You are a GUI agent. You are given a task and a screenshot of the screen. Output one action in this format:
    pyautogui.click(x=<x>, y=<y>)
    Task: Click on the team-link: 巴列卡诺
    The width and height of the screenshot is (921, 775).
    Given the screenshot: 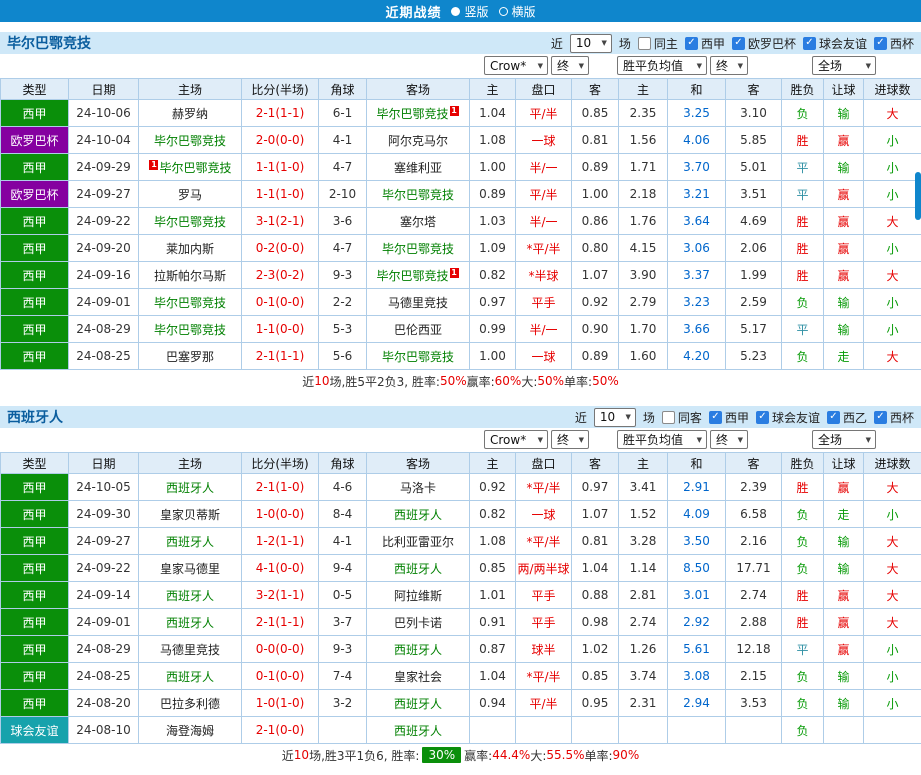 What is the action you would take?
    pyautogui.click(x=418, y=623)
    